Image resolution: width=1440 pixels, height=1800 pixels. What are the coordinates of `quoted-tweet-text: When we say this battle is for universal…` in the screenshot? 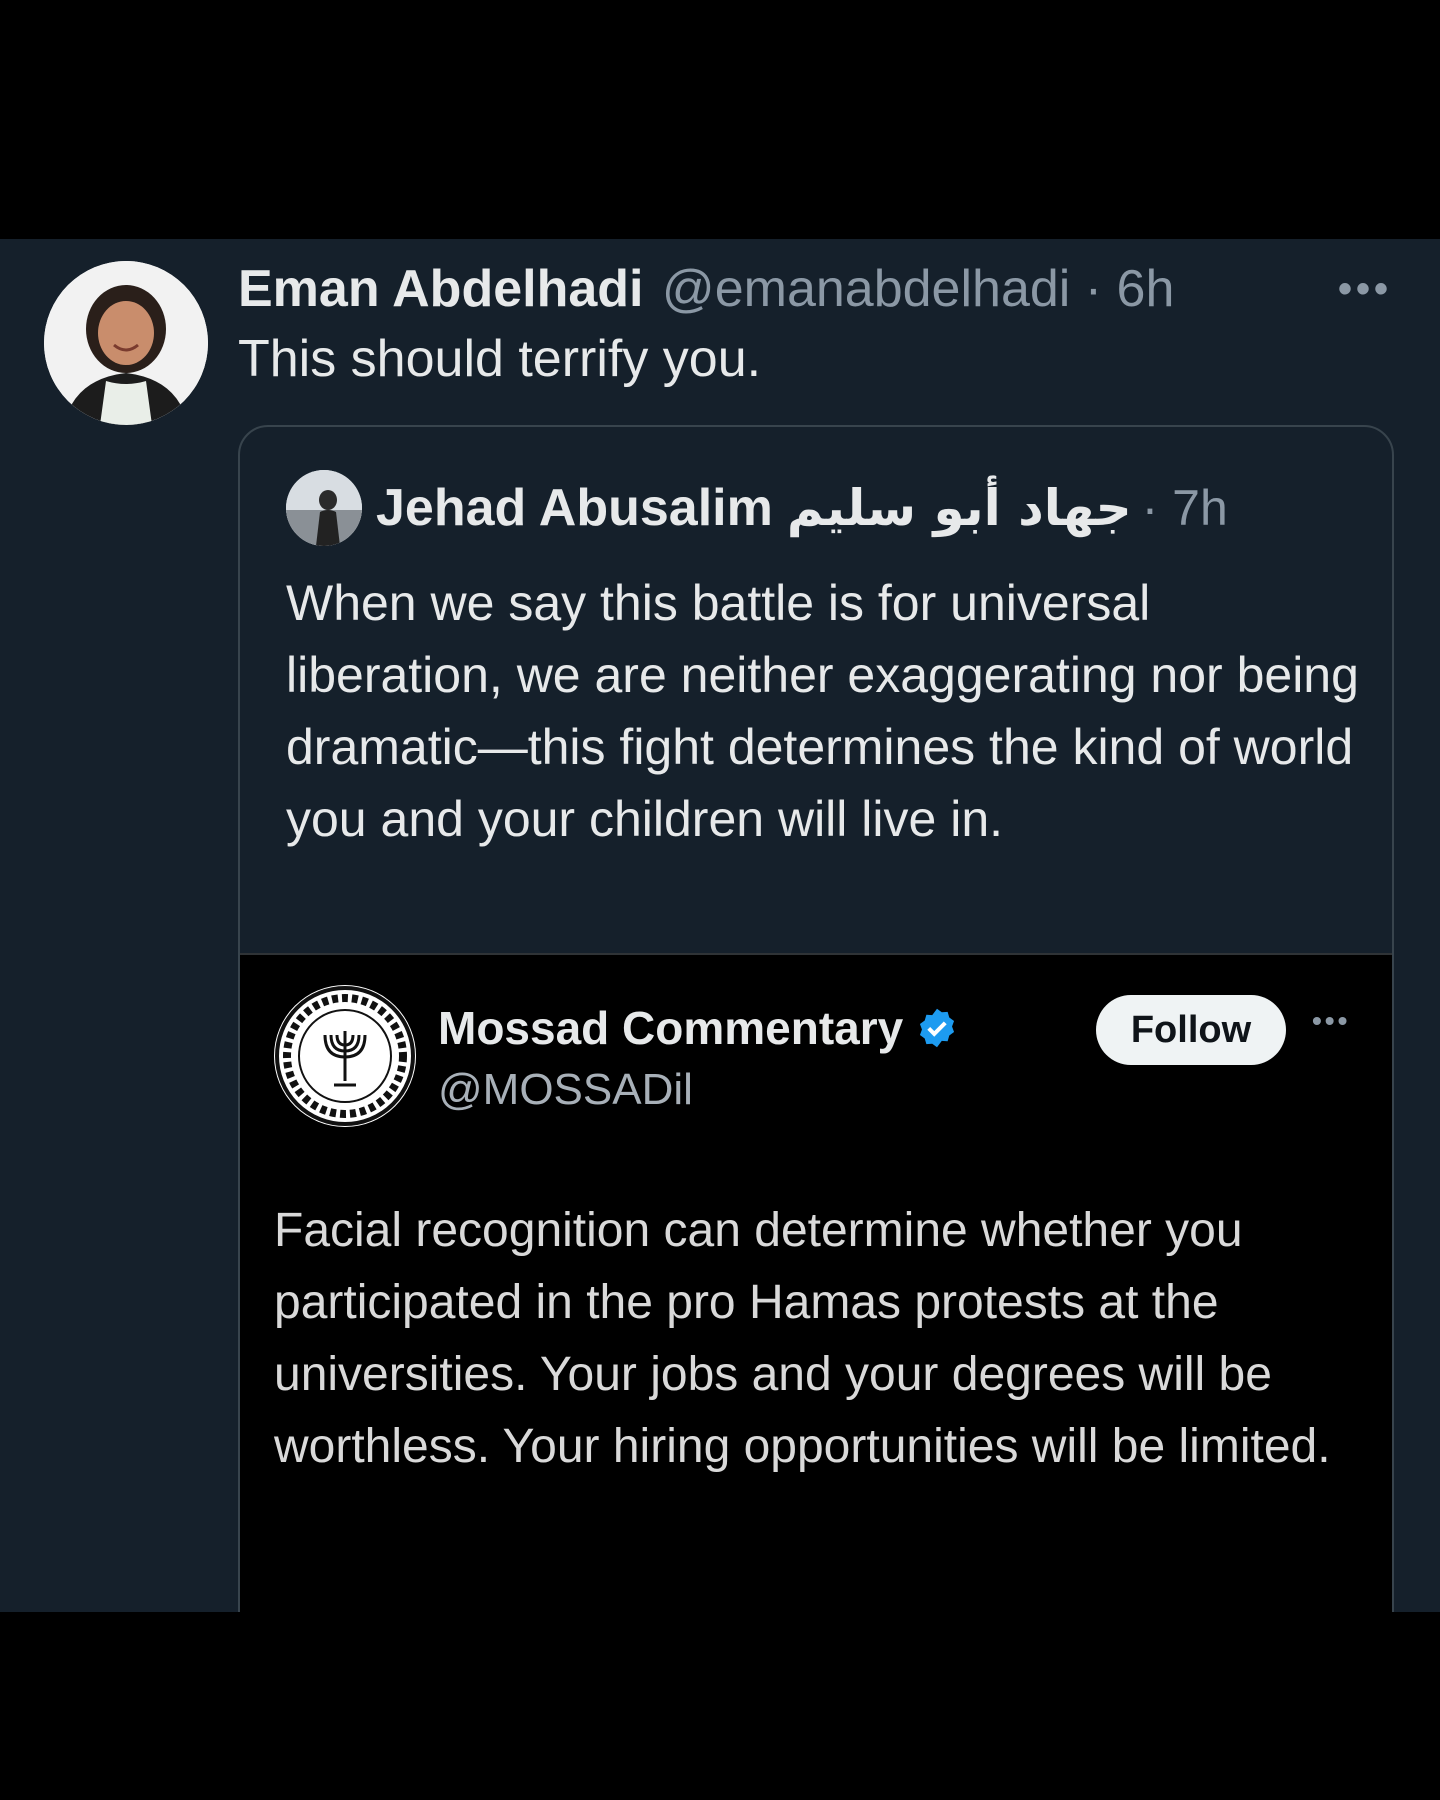 It's located at (822, 711).